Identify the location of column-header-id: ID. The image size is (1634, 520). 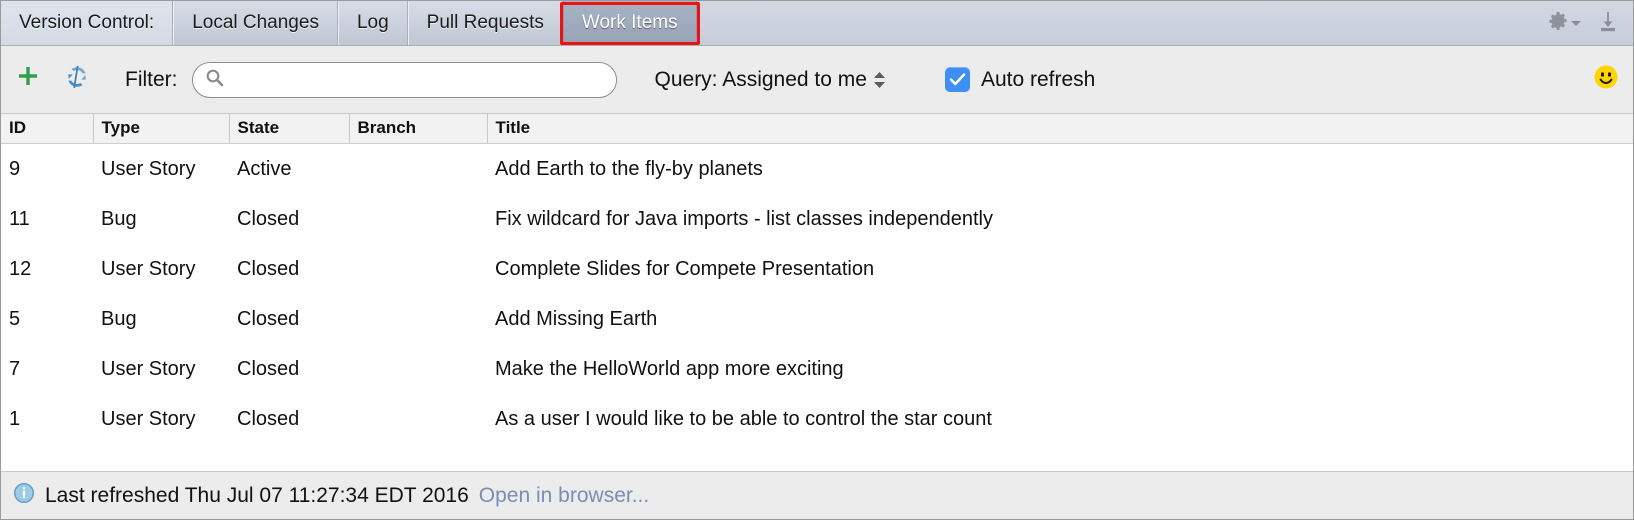
(47, 129).